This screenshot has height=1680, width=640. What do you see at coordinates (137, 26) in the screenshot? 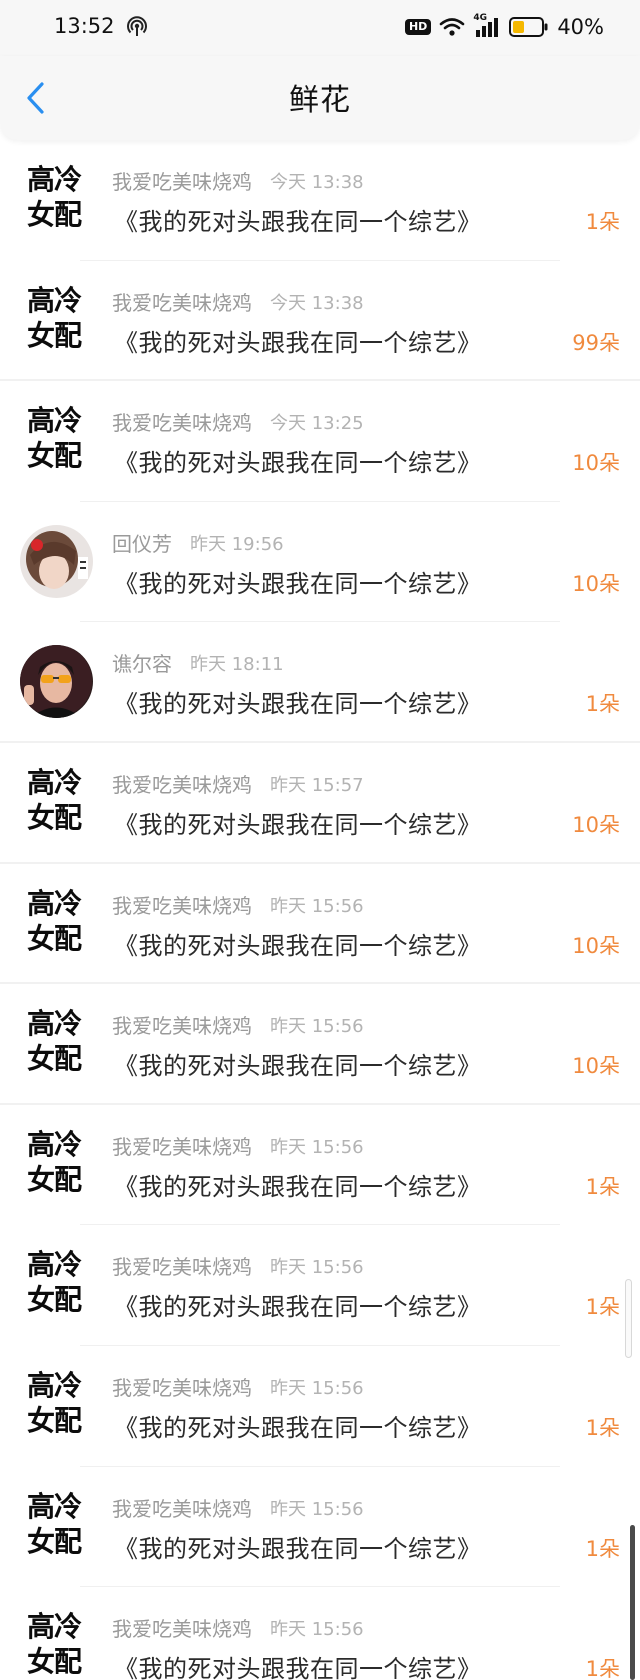
I see `hotspot-icon` at bounding box center [137, 26].